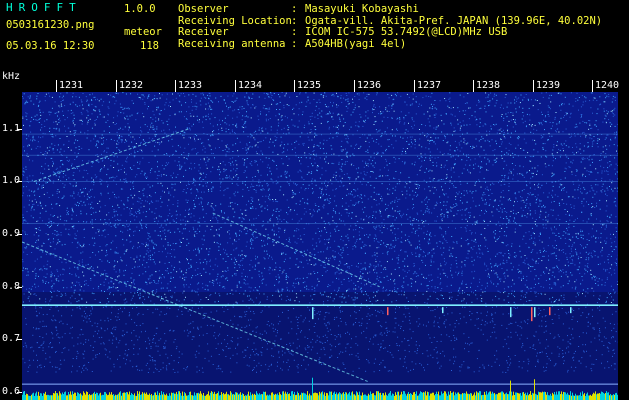  I want to click on info-row-antenna: Receiving antenna: A504HB(yagi 4el), so click(292, 44).